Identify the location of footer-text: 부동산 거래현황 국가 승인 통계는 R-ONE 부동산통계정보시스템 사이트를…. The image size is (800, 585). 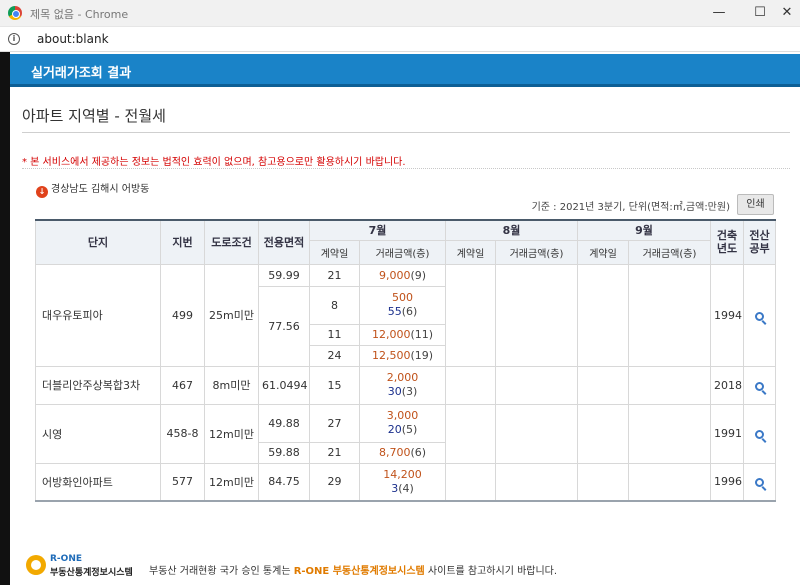
(353, 571).